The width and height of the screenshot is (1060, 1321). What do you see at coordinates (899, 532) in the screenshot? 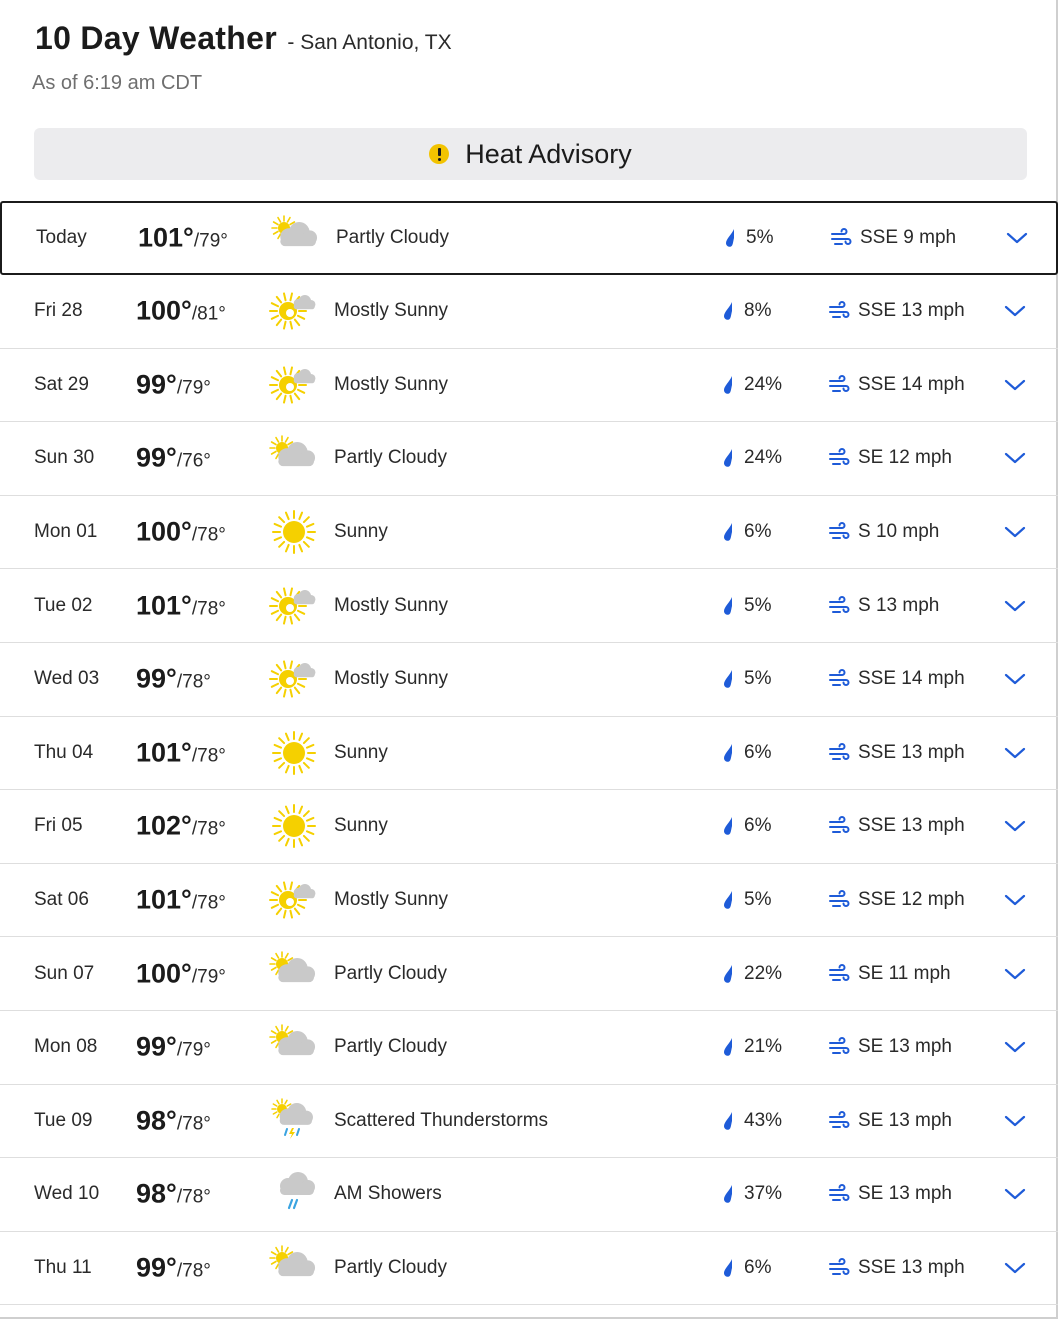
I see `wind-value: S 10 mph` at bounding box center [899, 532].